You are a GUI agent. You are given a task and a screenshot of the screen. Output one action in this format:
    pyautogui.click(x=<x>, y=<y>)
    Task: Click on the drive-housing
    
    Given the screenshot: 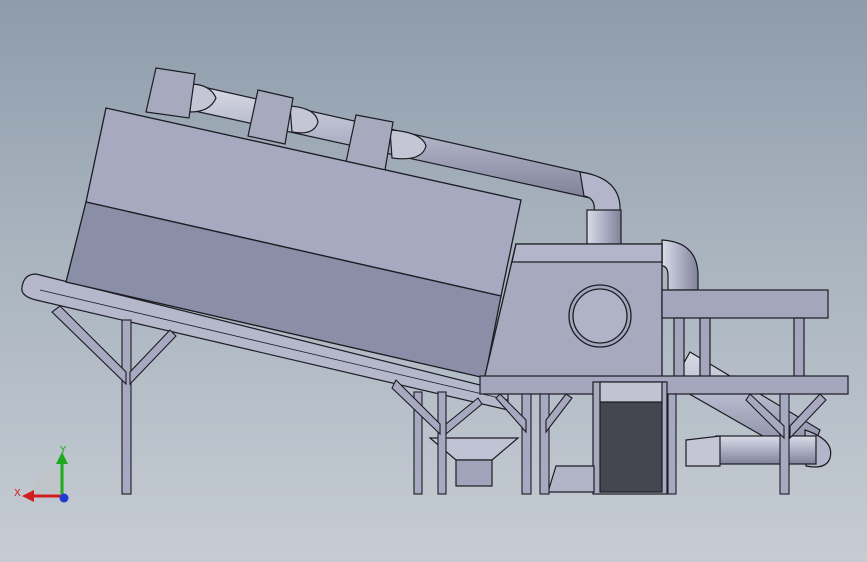 What is the action you would take?
    pyautogui.click(x=573, y=312)
    